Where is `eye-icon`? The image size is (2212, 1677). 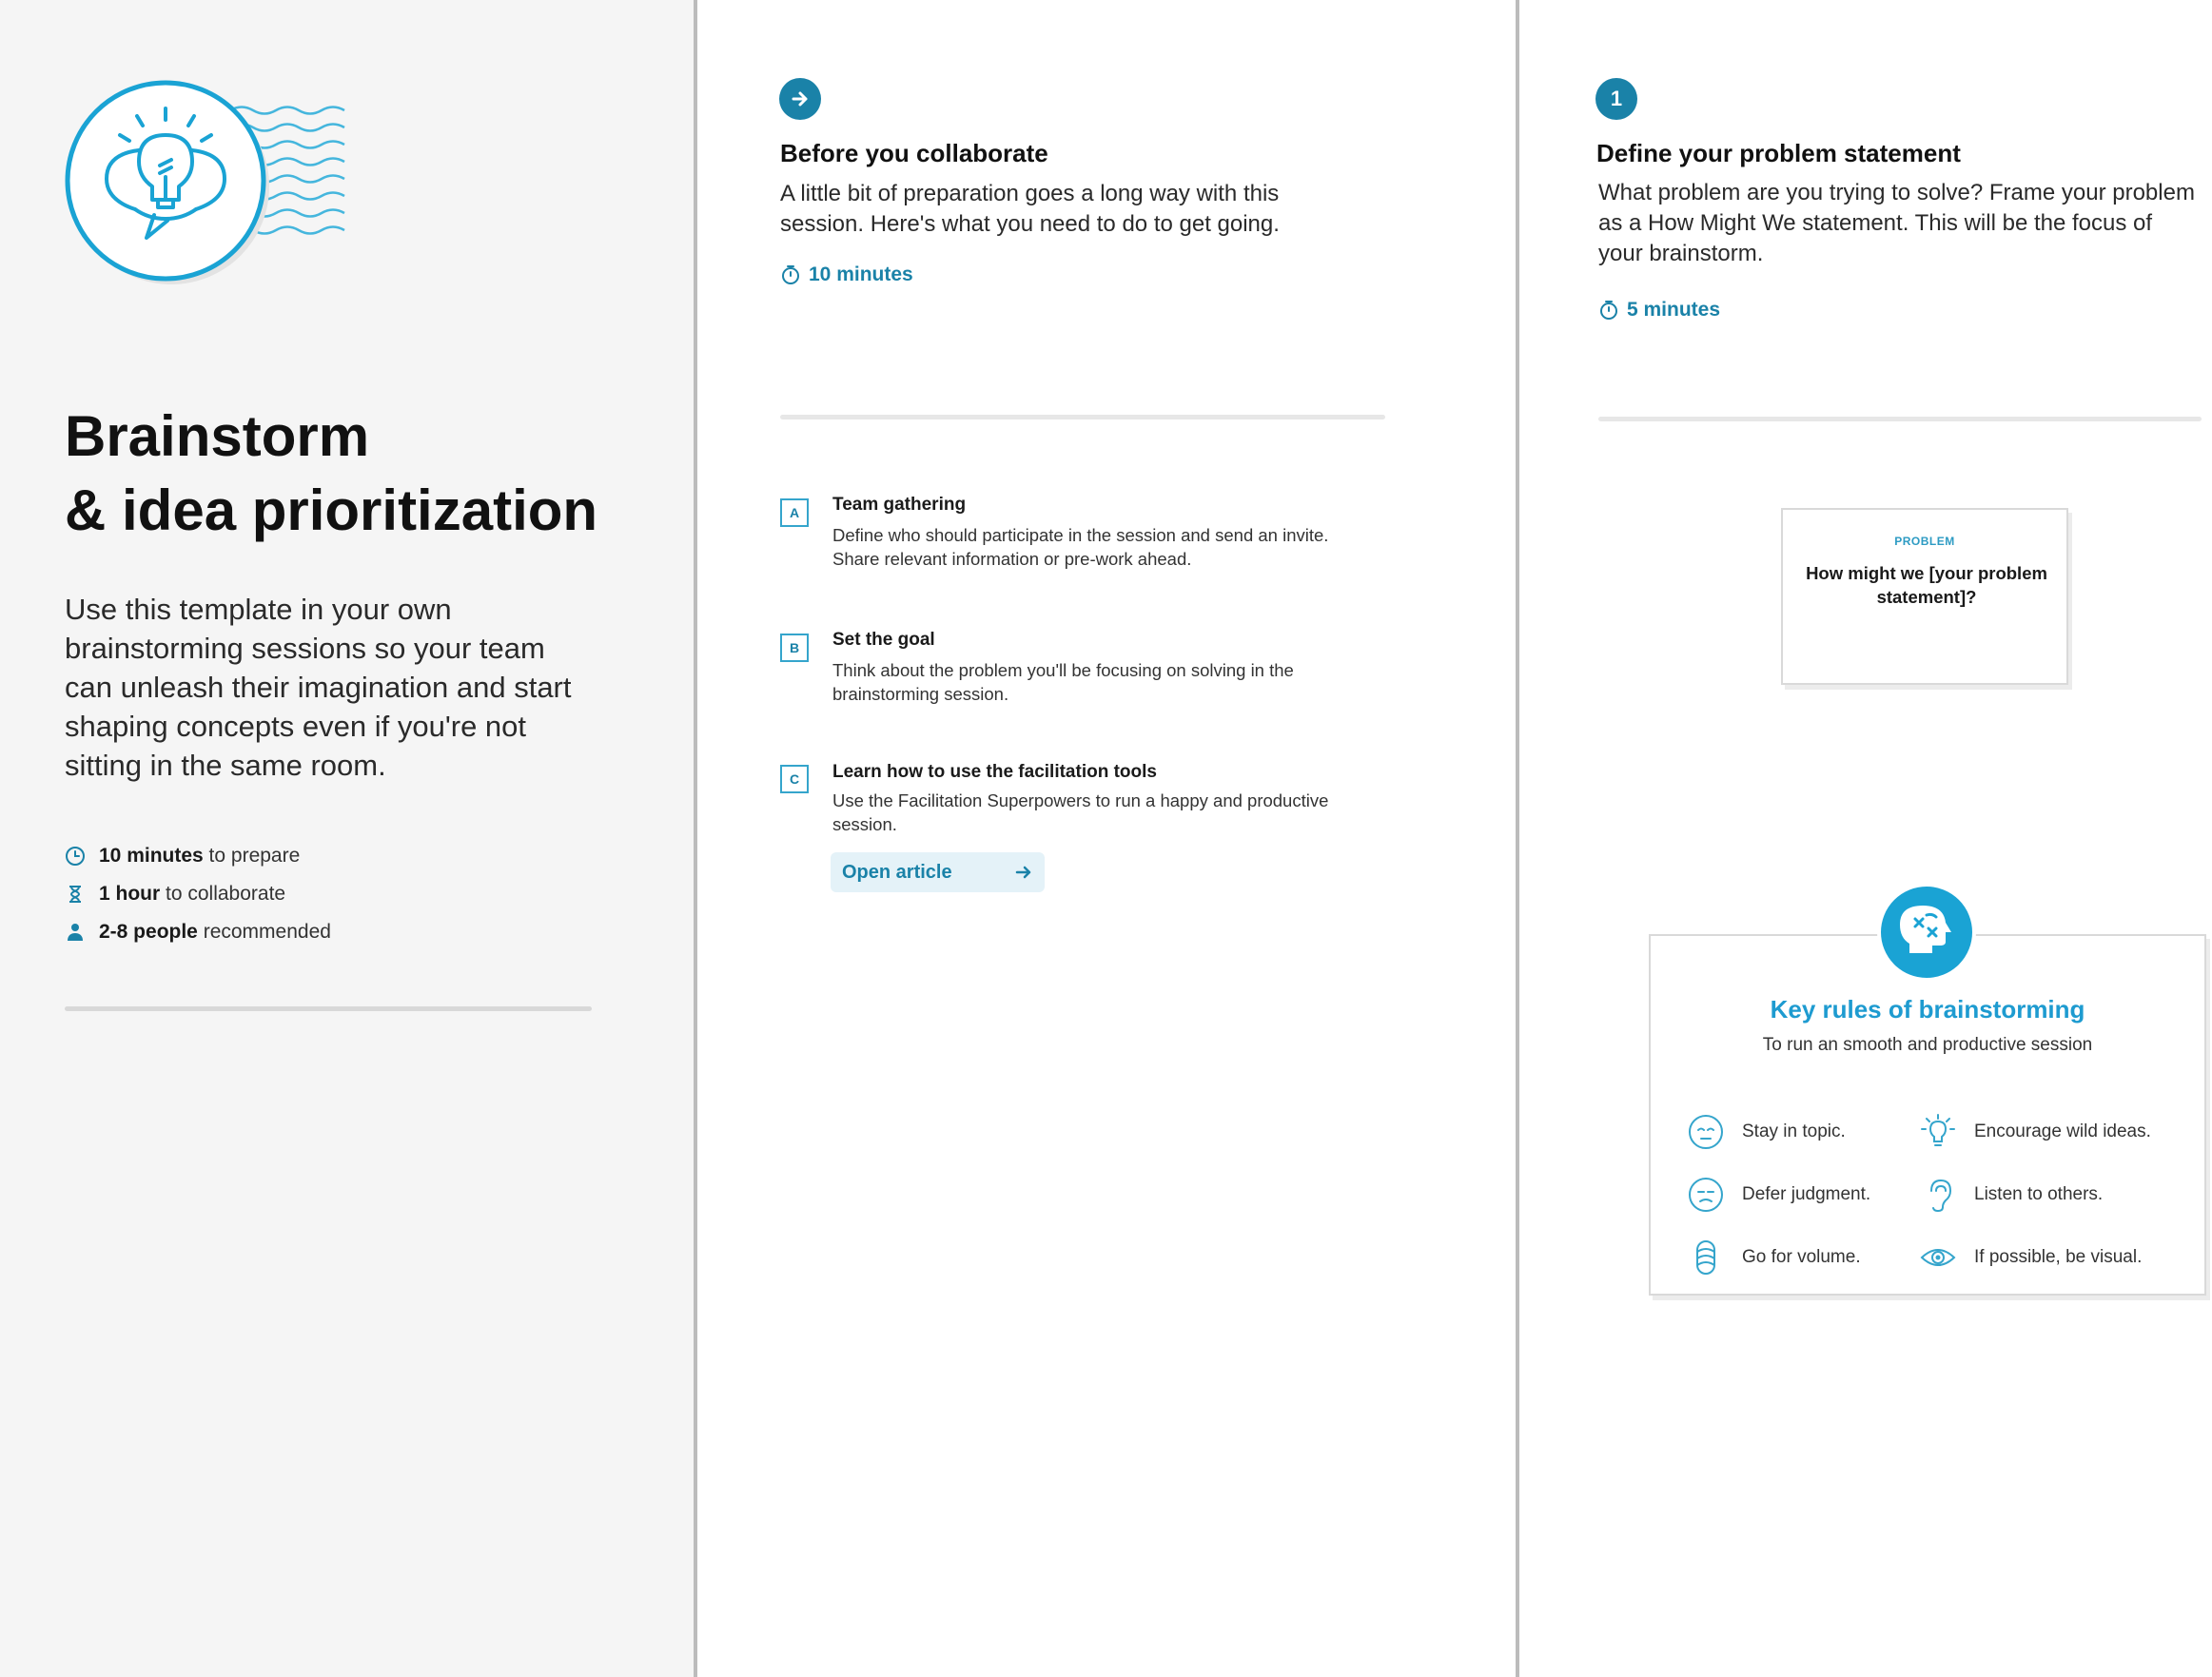
eye-icon is located at coordinates (1938, 1257).